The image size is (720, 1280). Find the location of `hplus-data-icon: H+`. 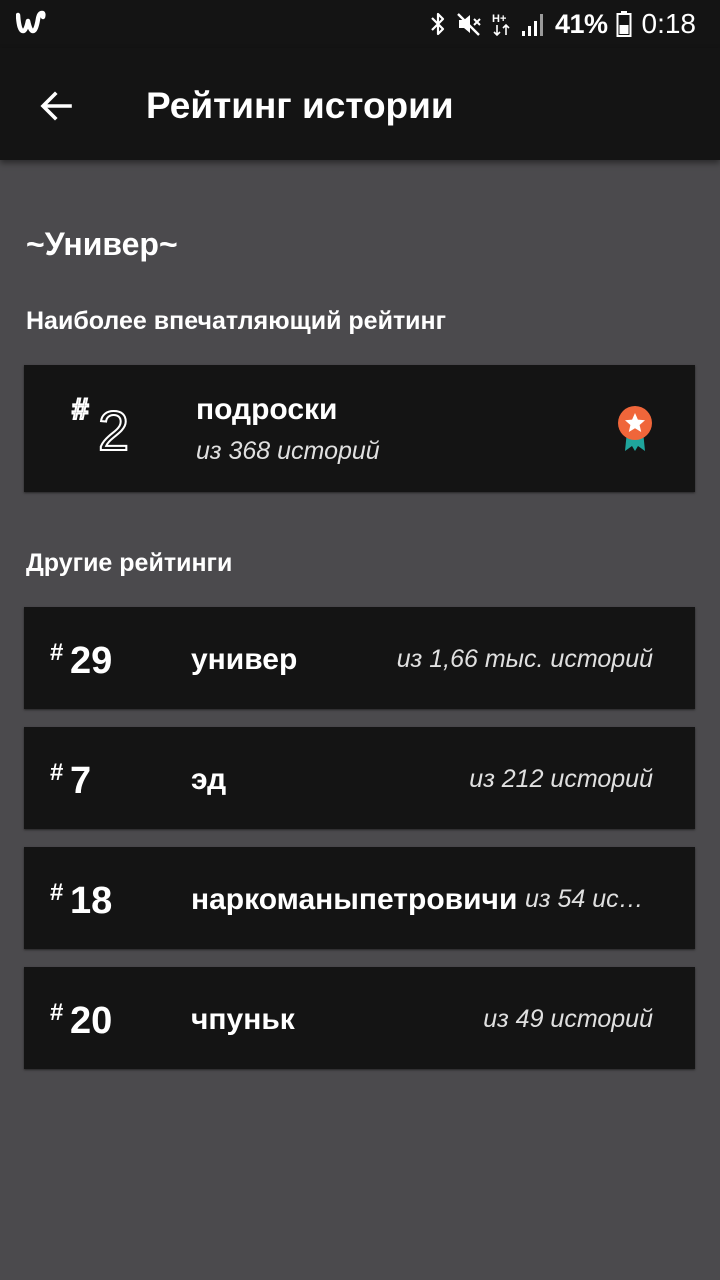

hplus-data-icon: H+ is located at coordinates (502, 24).